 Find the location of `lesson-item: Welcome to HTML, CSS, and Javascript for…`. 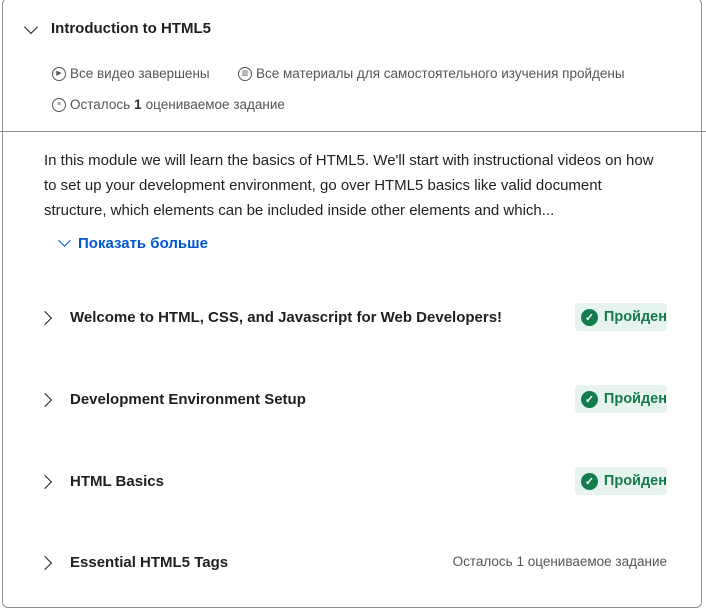

lesson-item: Welcome to HTML, CSS, and Javascript for… is located at coordinates (353, 318).